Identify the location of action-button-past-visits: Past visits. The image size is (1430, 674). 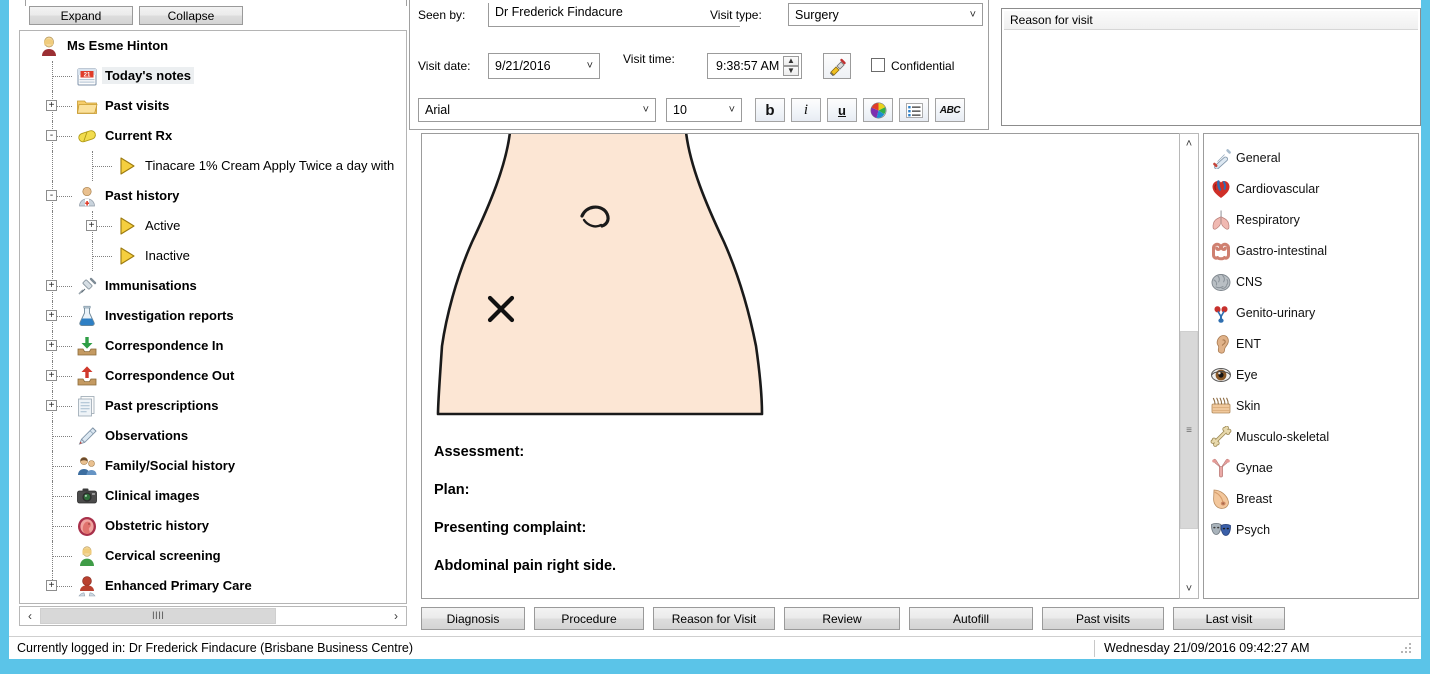
(1103, 618).